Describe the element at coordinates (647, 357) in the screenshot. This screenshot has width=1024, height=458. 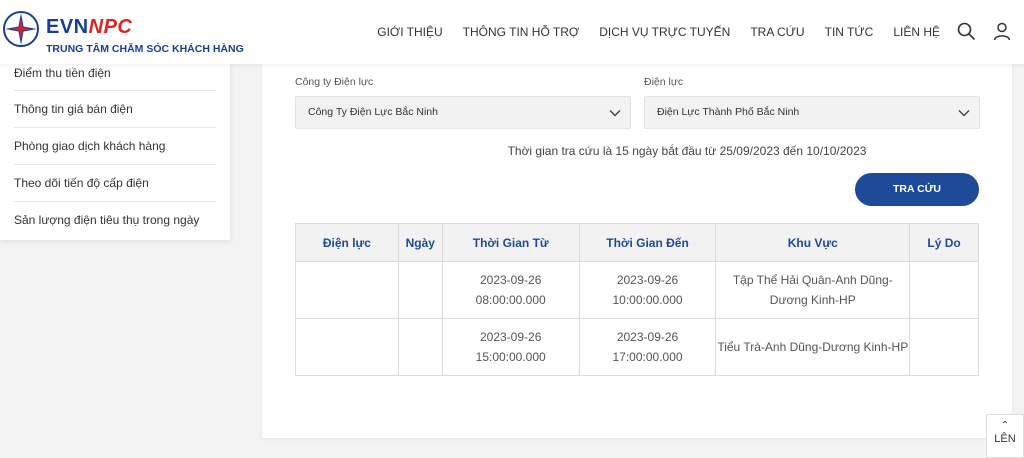
I see `den-time: 17:00:00.000` at that location.